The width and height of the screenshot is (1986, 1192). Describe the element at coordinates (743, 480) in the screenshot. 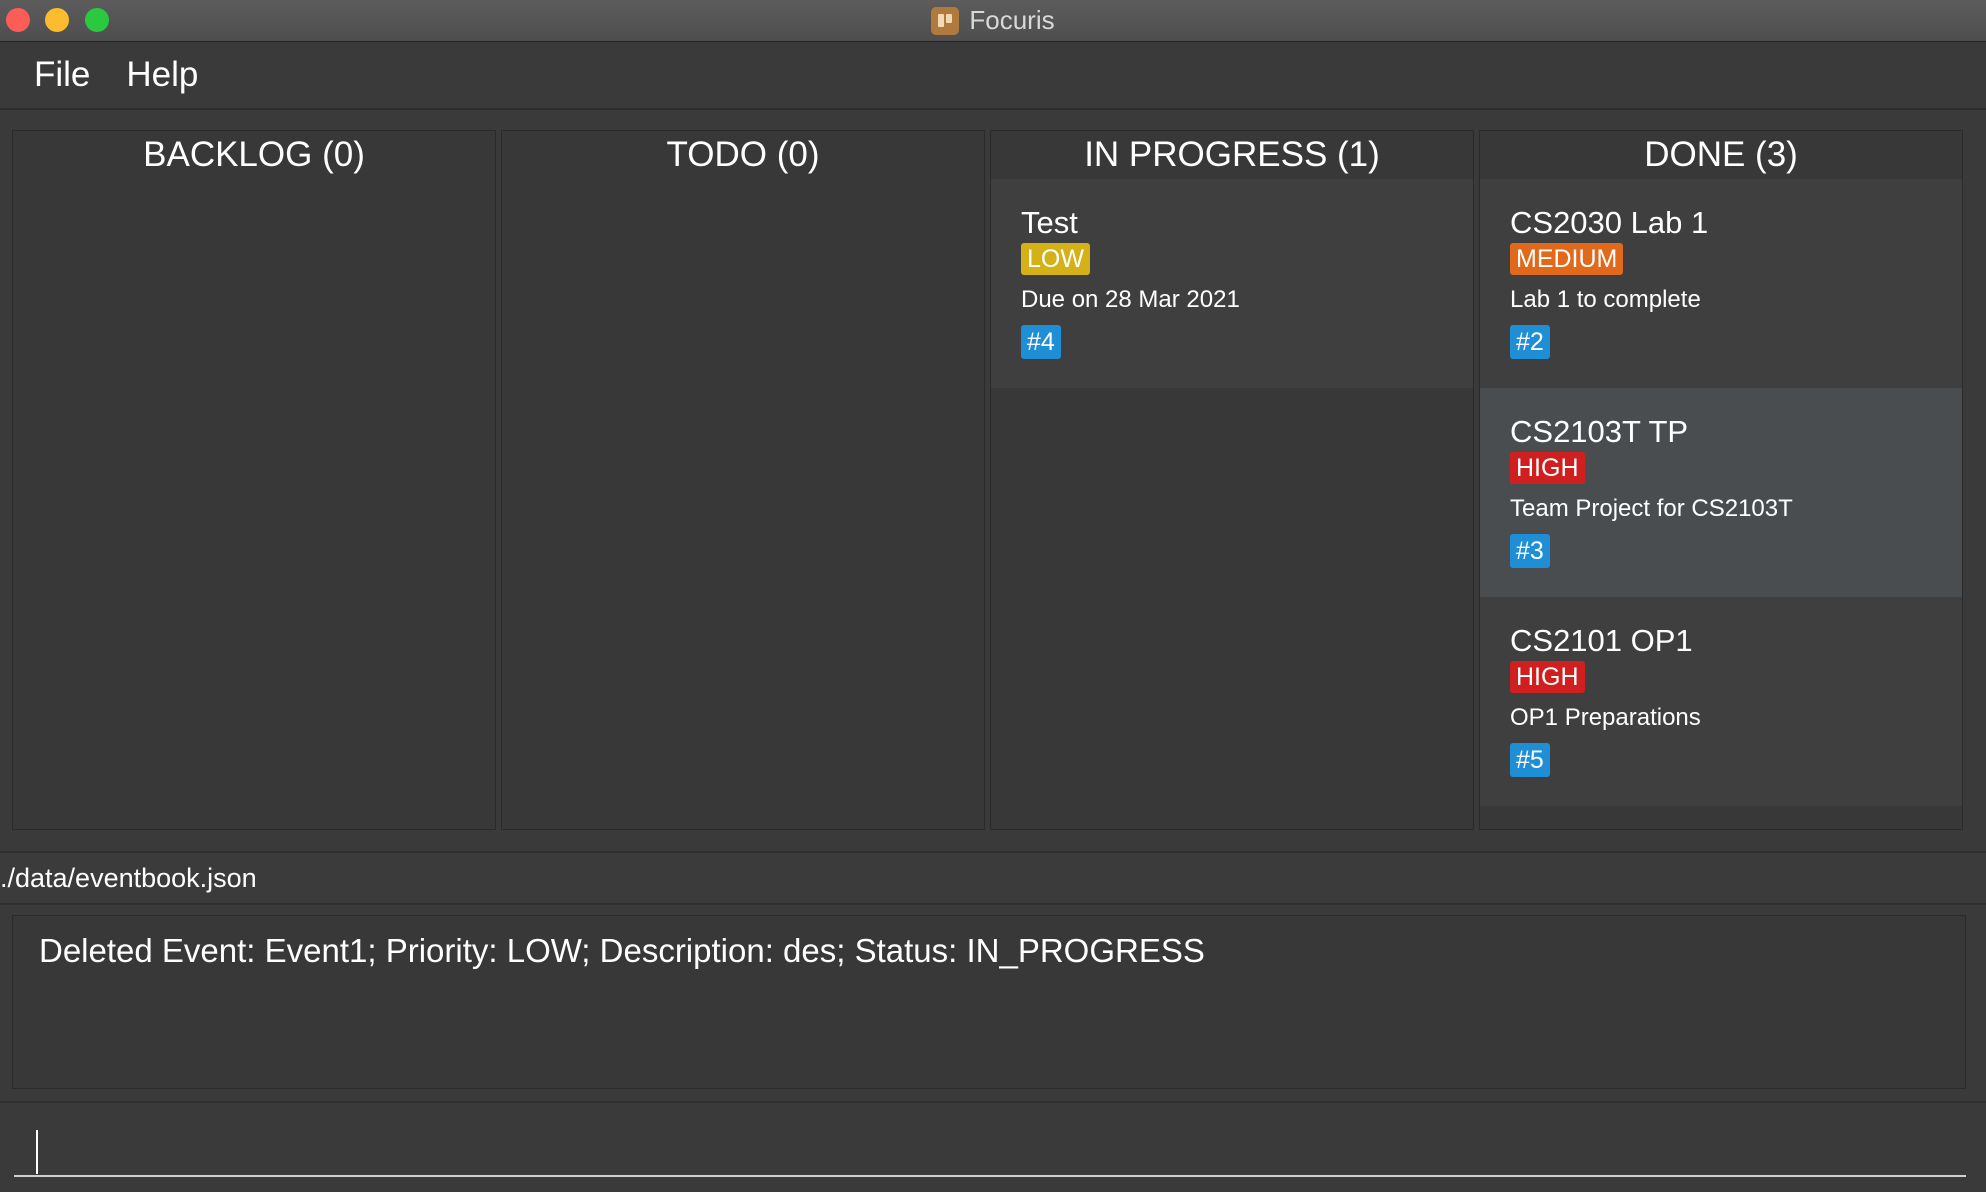

I see `column-todo: TODO (0)` at that location.